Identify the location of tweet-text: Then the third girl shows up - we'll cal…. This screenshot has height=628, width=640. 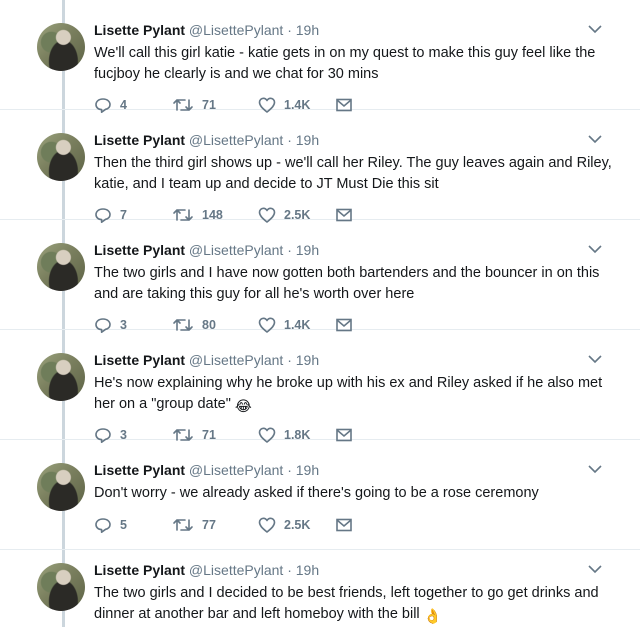
(353, 173).